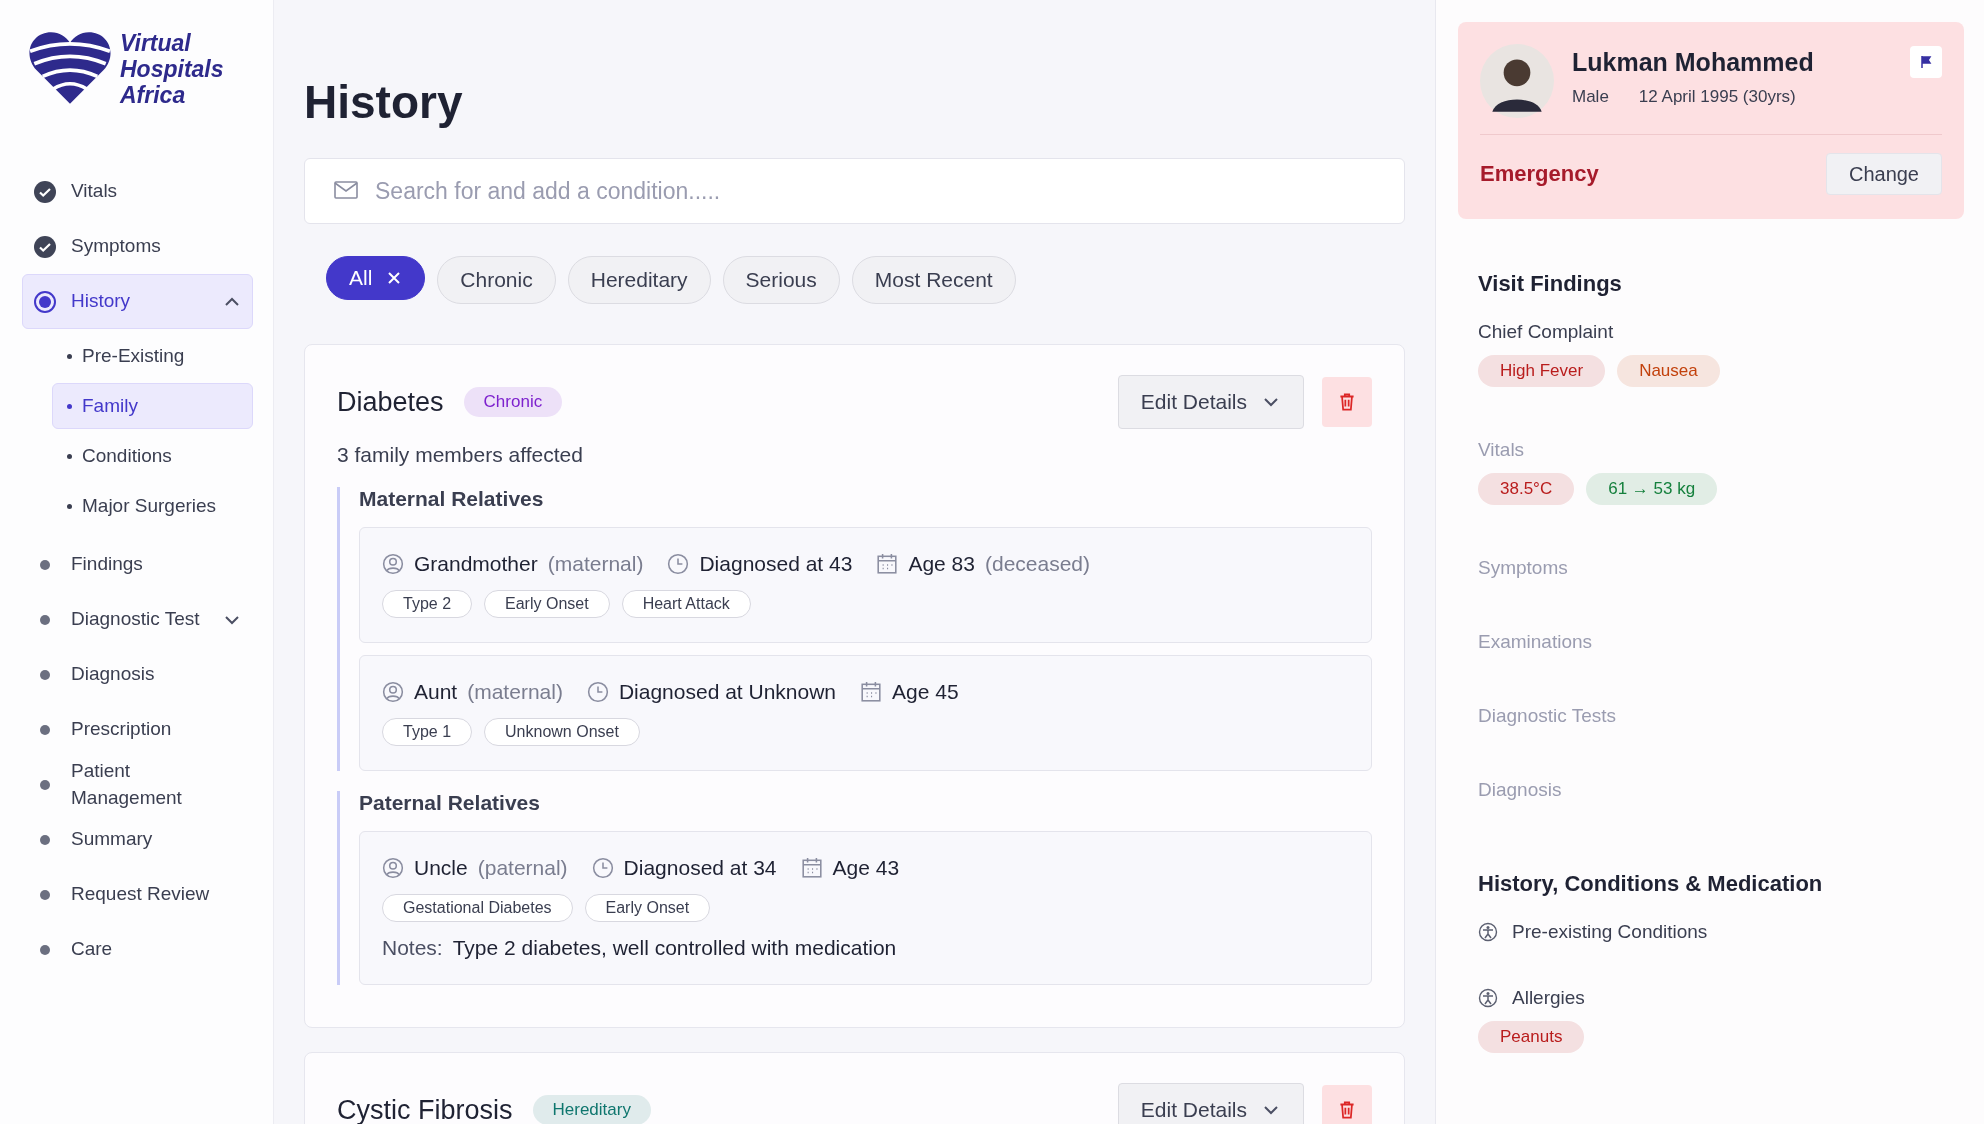 This screenshot has width=1984, height=1124. I want to click on diagnosed-age: Diagnosed at 34, so click(700, 868).